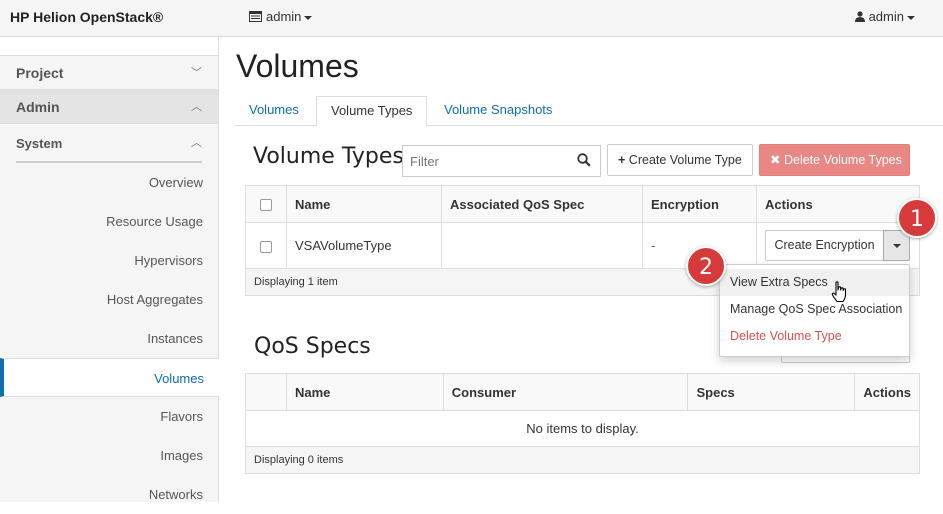  What do you see at coordinates (471, 18) in the screenshot?
I see `top-navbar: HP Helion OpenStack® admin admin` at bounding box center [471, 18].